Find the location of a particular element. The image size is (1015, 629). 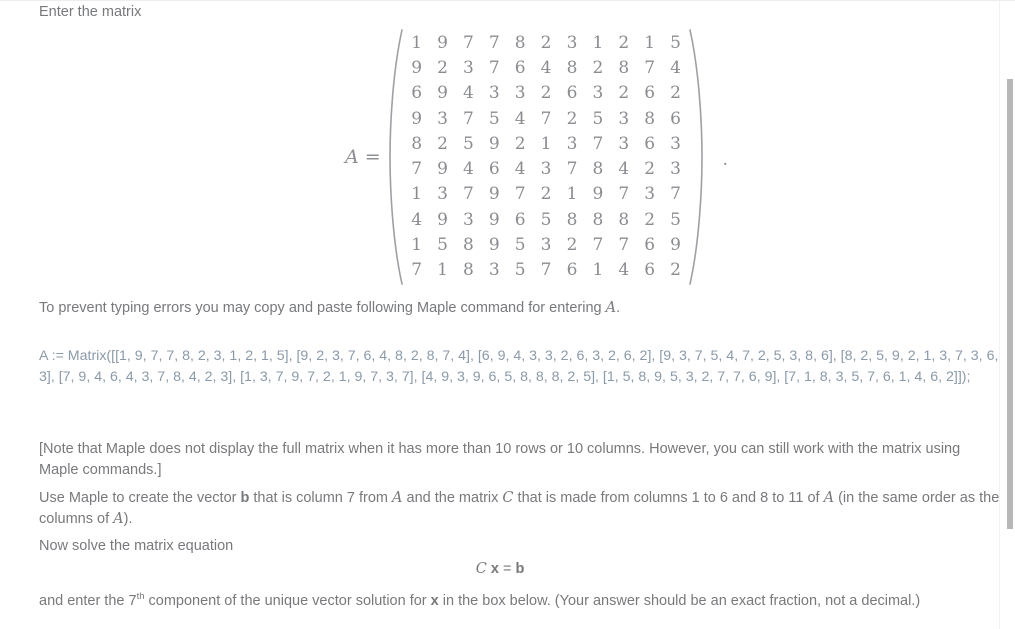

matrix-cell-6-9: 4 is located at coordinates (624, 169).